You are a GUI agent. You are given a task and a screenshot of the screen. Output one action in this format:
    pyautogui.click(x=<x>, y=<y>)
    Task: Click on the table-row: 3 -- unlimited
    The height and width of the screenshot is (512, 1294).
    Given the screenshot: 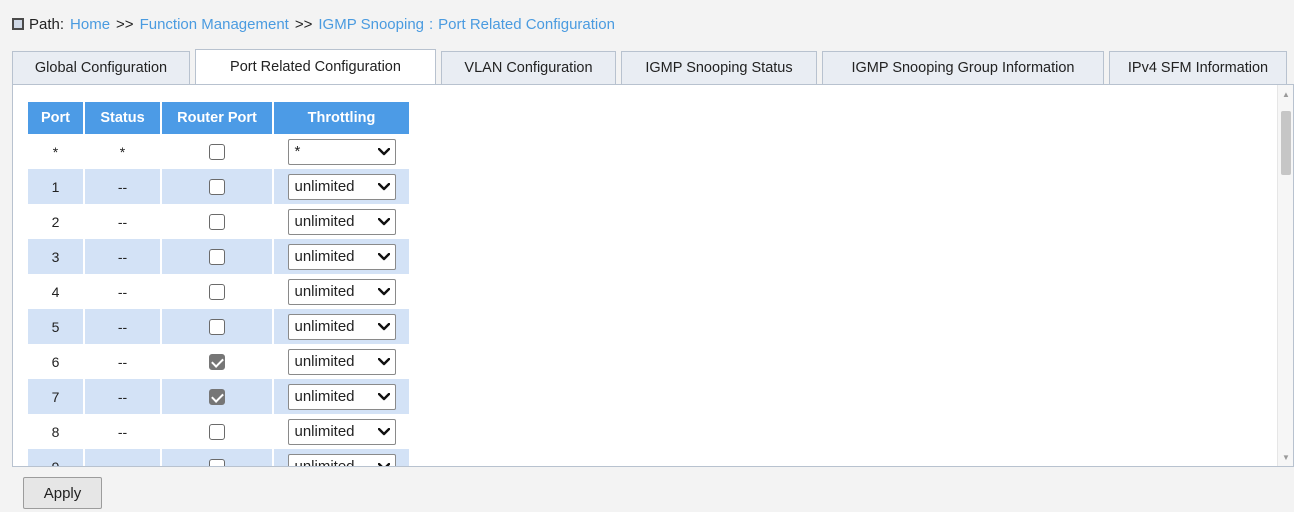 What is the action you would take?
    pyautogui.click(x=218, y=256)
    